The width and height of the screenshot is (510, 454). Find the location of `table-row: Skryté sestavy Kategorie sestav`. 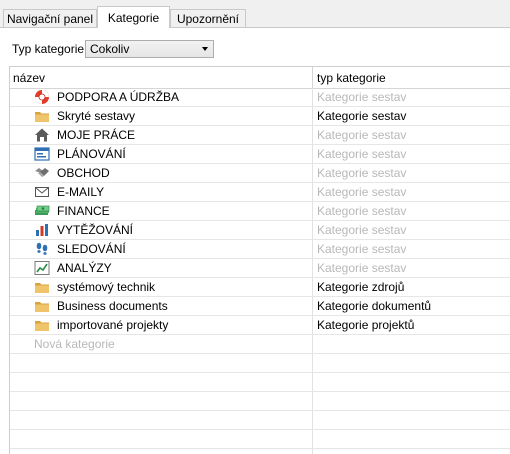

table-row: Skryté sestavy Kategorie sestav is located at coordinates (260, 116).